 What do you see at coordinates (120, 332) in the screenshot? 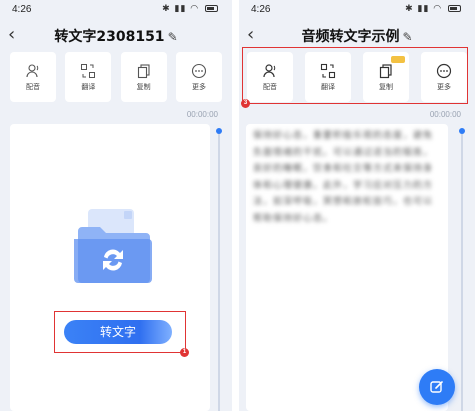
I see `highlight-box-convert` at bounding box center [120, 332].